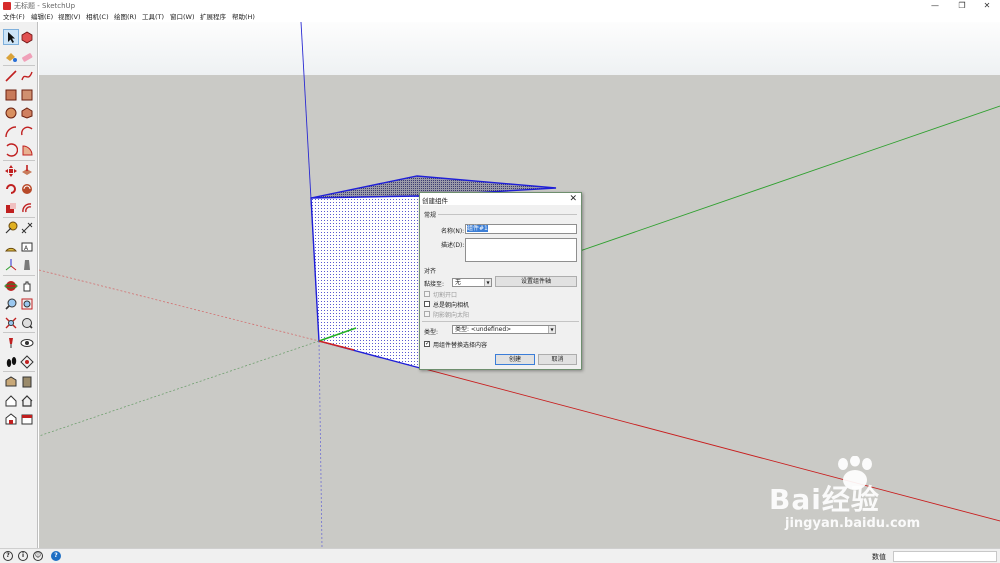 The height and width of the screenshot is (563, 1000). What do you see at coordinates (434, 284) in the screenshot?
I see `glue-to-label: 黏接至:` at bounding box center [434, 284].